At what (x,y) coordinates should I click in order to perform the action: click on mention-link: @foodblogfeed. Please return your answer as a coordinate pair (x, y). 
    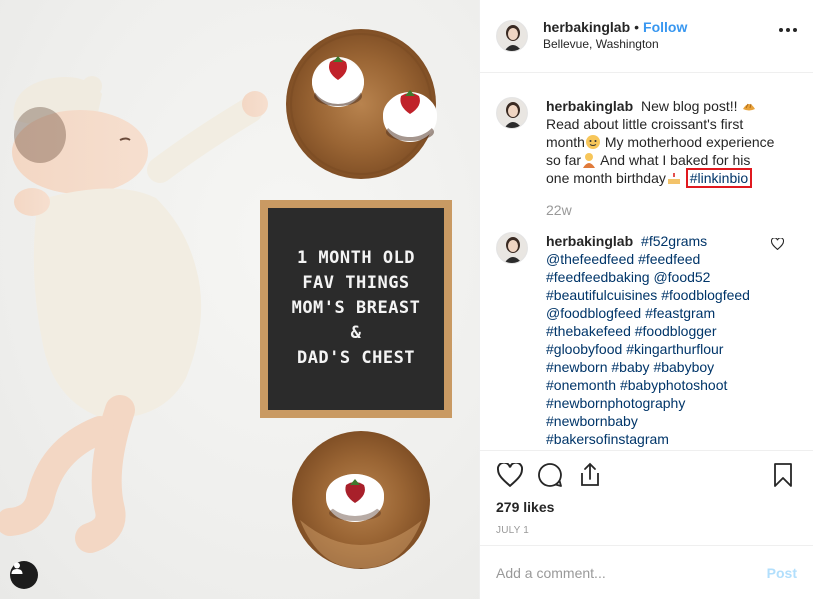
    Looking at the image, I should click on (593, 313).